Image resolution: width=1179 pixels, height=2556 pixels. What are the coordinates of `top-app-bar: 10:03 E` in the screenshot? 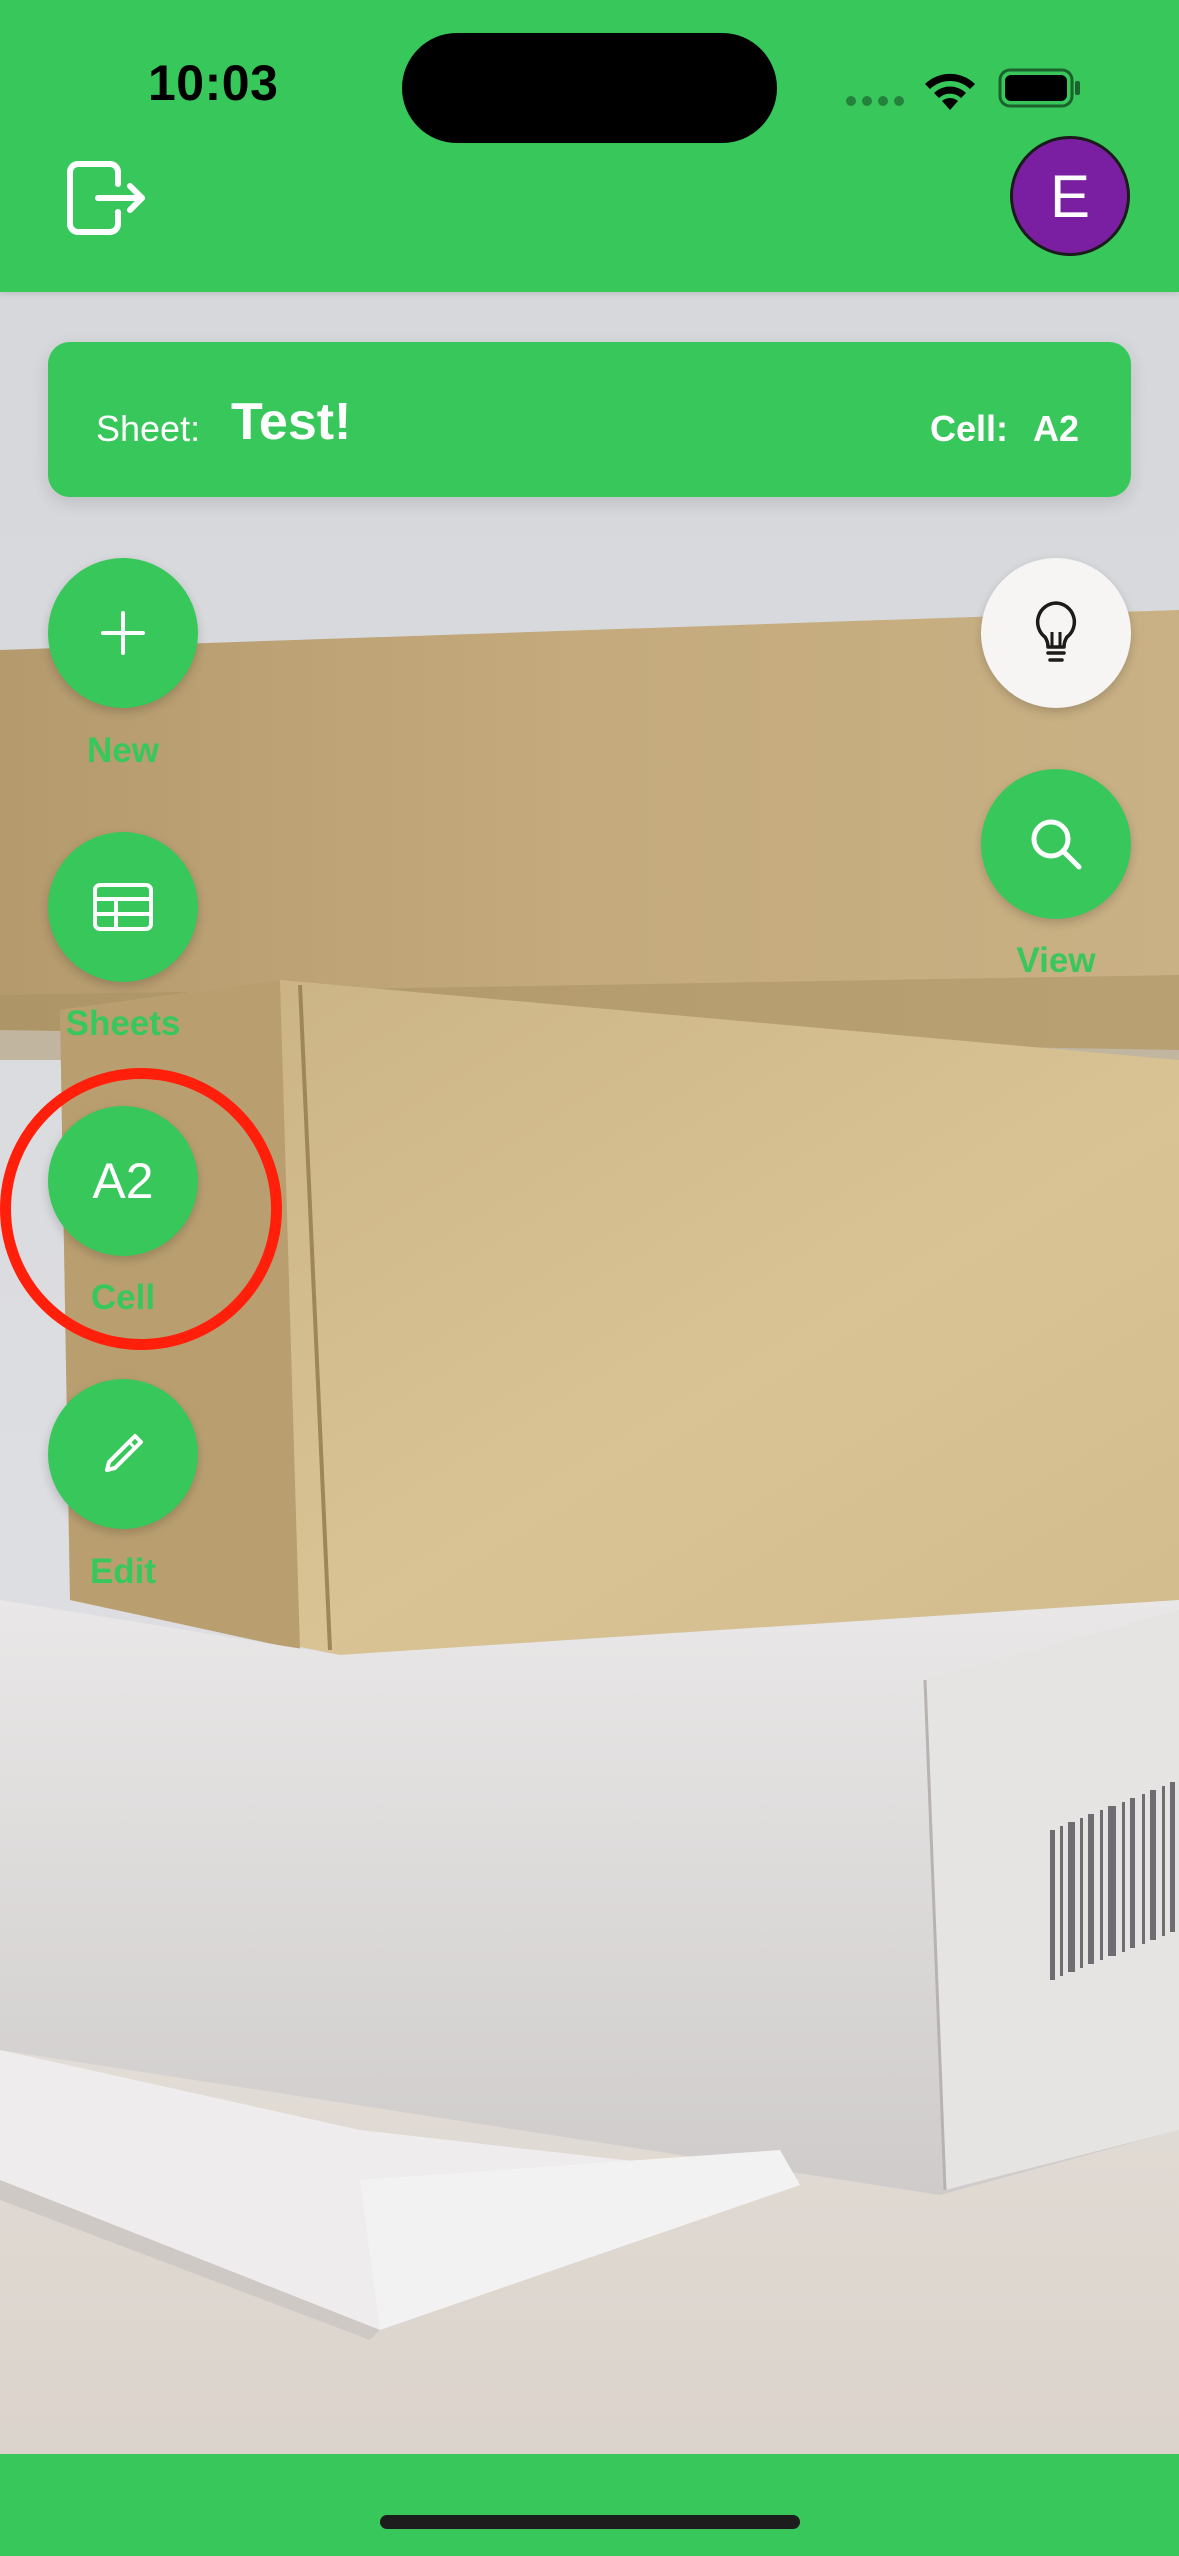 It's located at (589, 146).